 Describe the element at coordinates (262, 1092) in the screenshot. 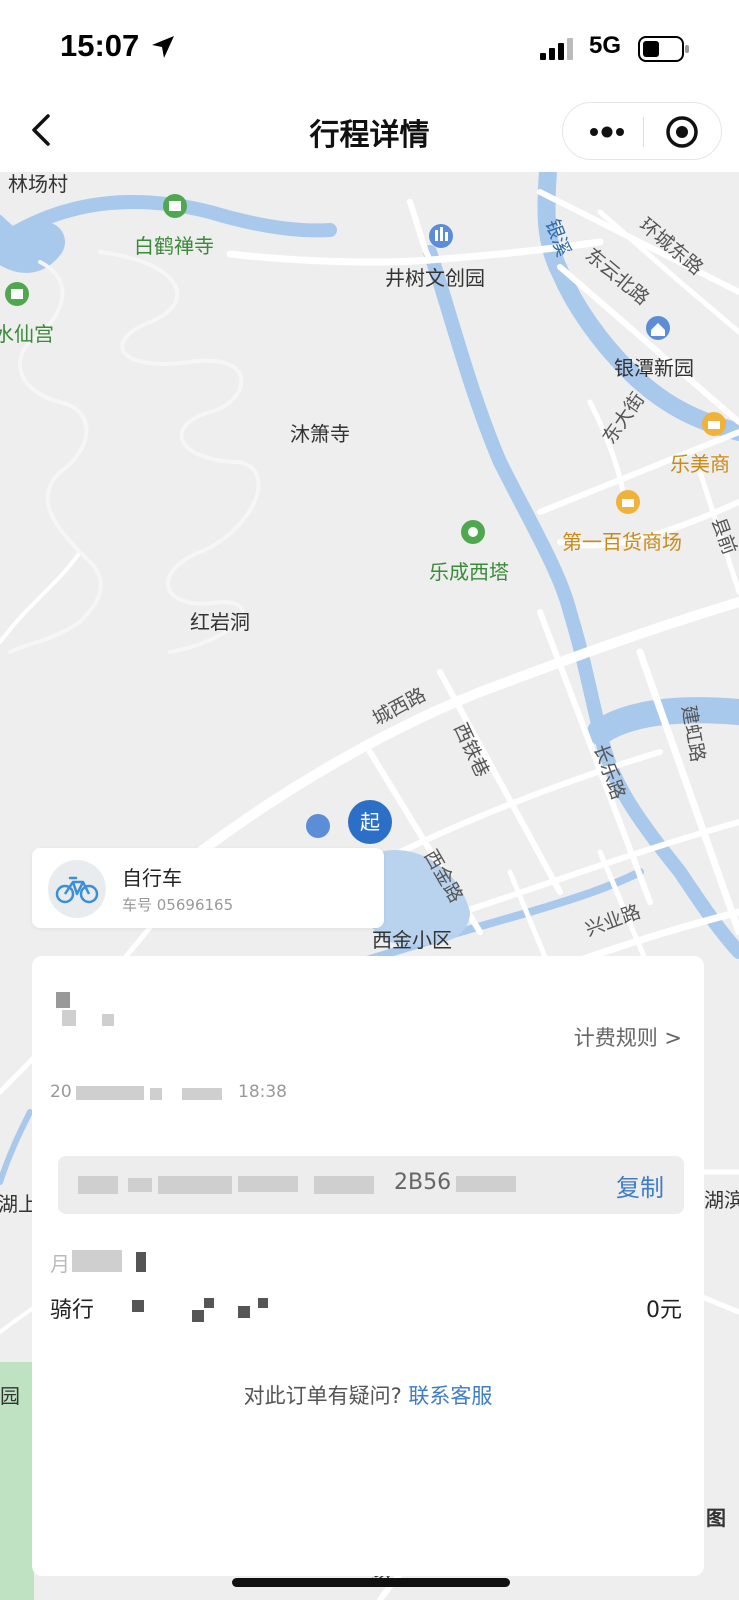

I see `trip-time-suffix: 18:38` at that location.